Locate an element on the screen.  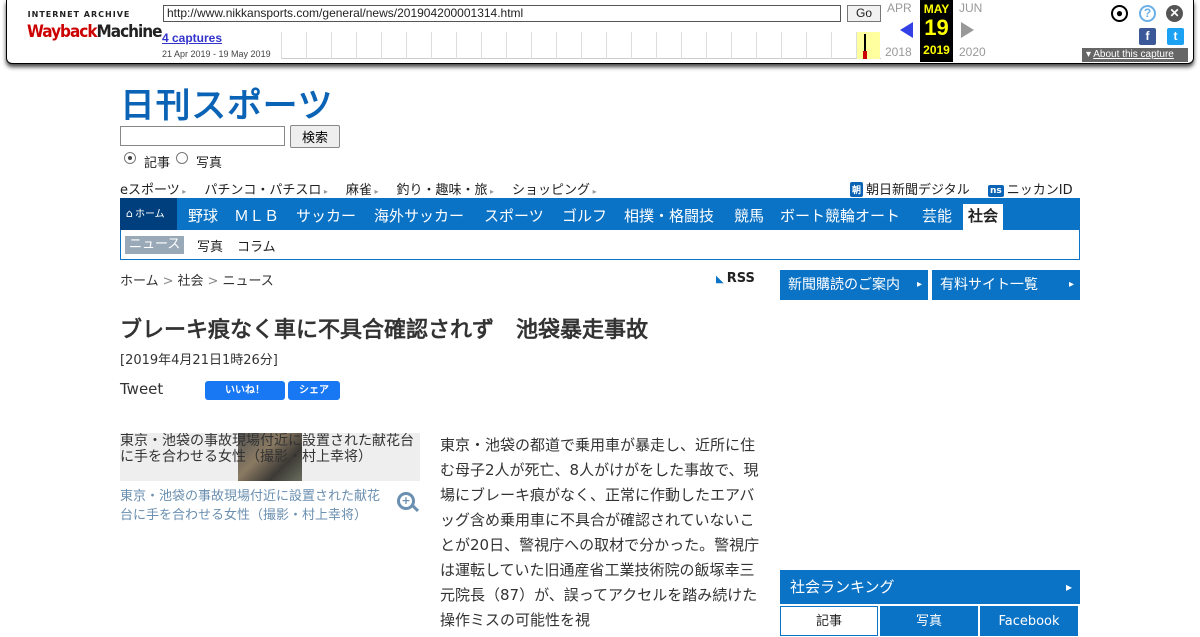
radio-photo-label: 写真 is located at coordinates (209, 163).